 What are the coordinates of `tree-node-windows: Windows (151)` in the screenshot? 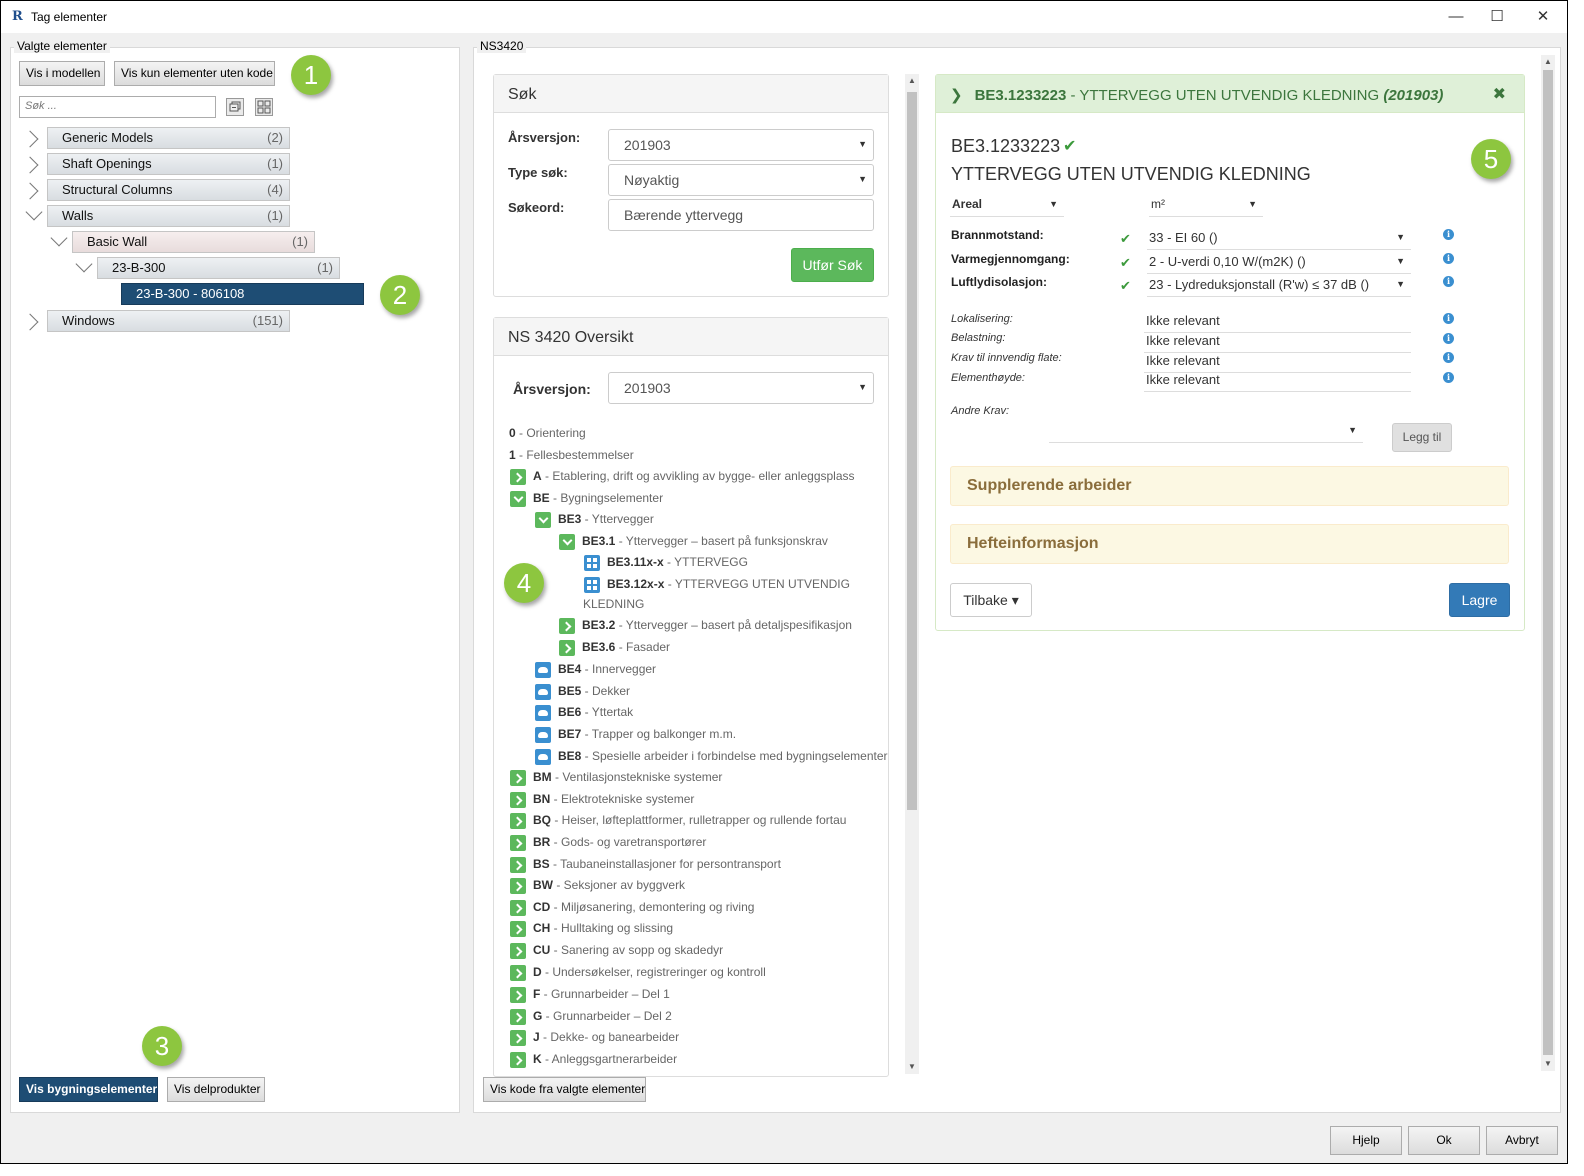 It's located at (168, 321).